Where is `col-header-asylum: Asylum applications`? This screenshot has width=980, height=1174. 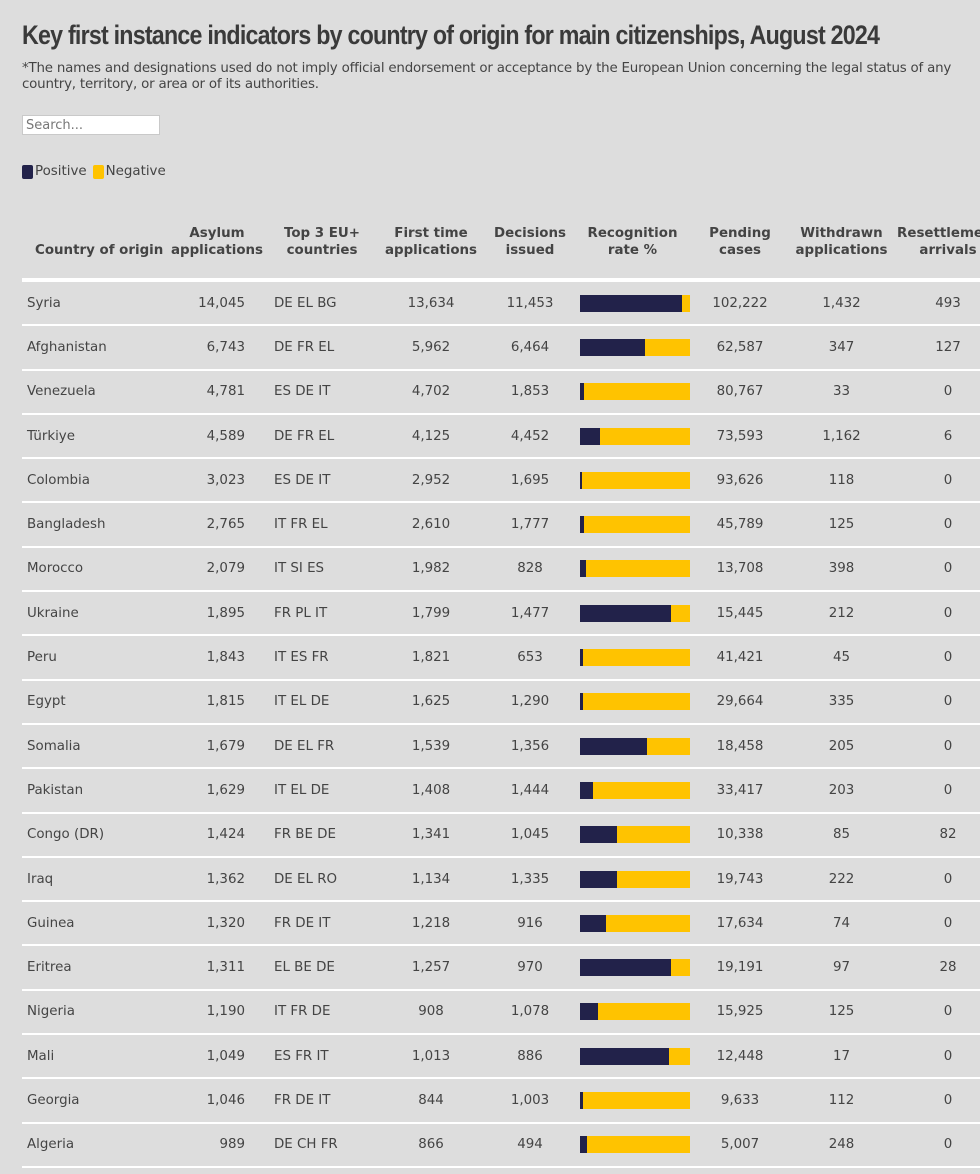 col-header-asylum: Asylum applications is located at coordinates (217, 243).